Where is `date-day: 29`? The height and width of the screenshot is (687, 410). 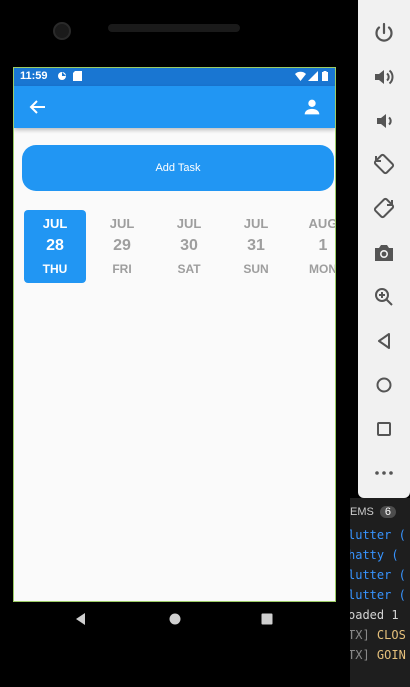 date-day: 29 is located at coordinates (122, 245).